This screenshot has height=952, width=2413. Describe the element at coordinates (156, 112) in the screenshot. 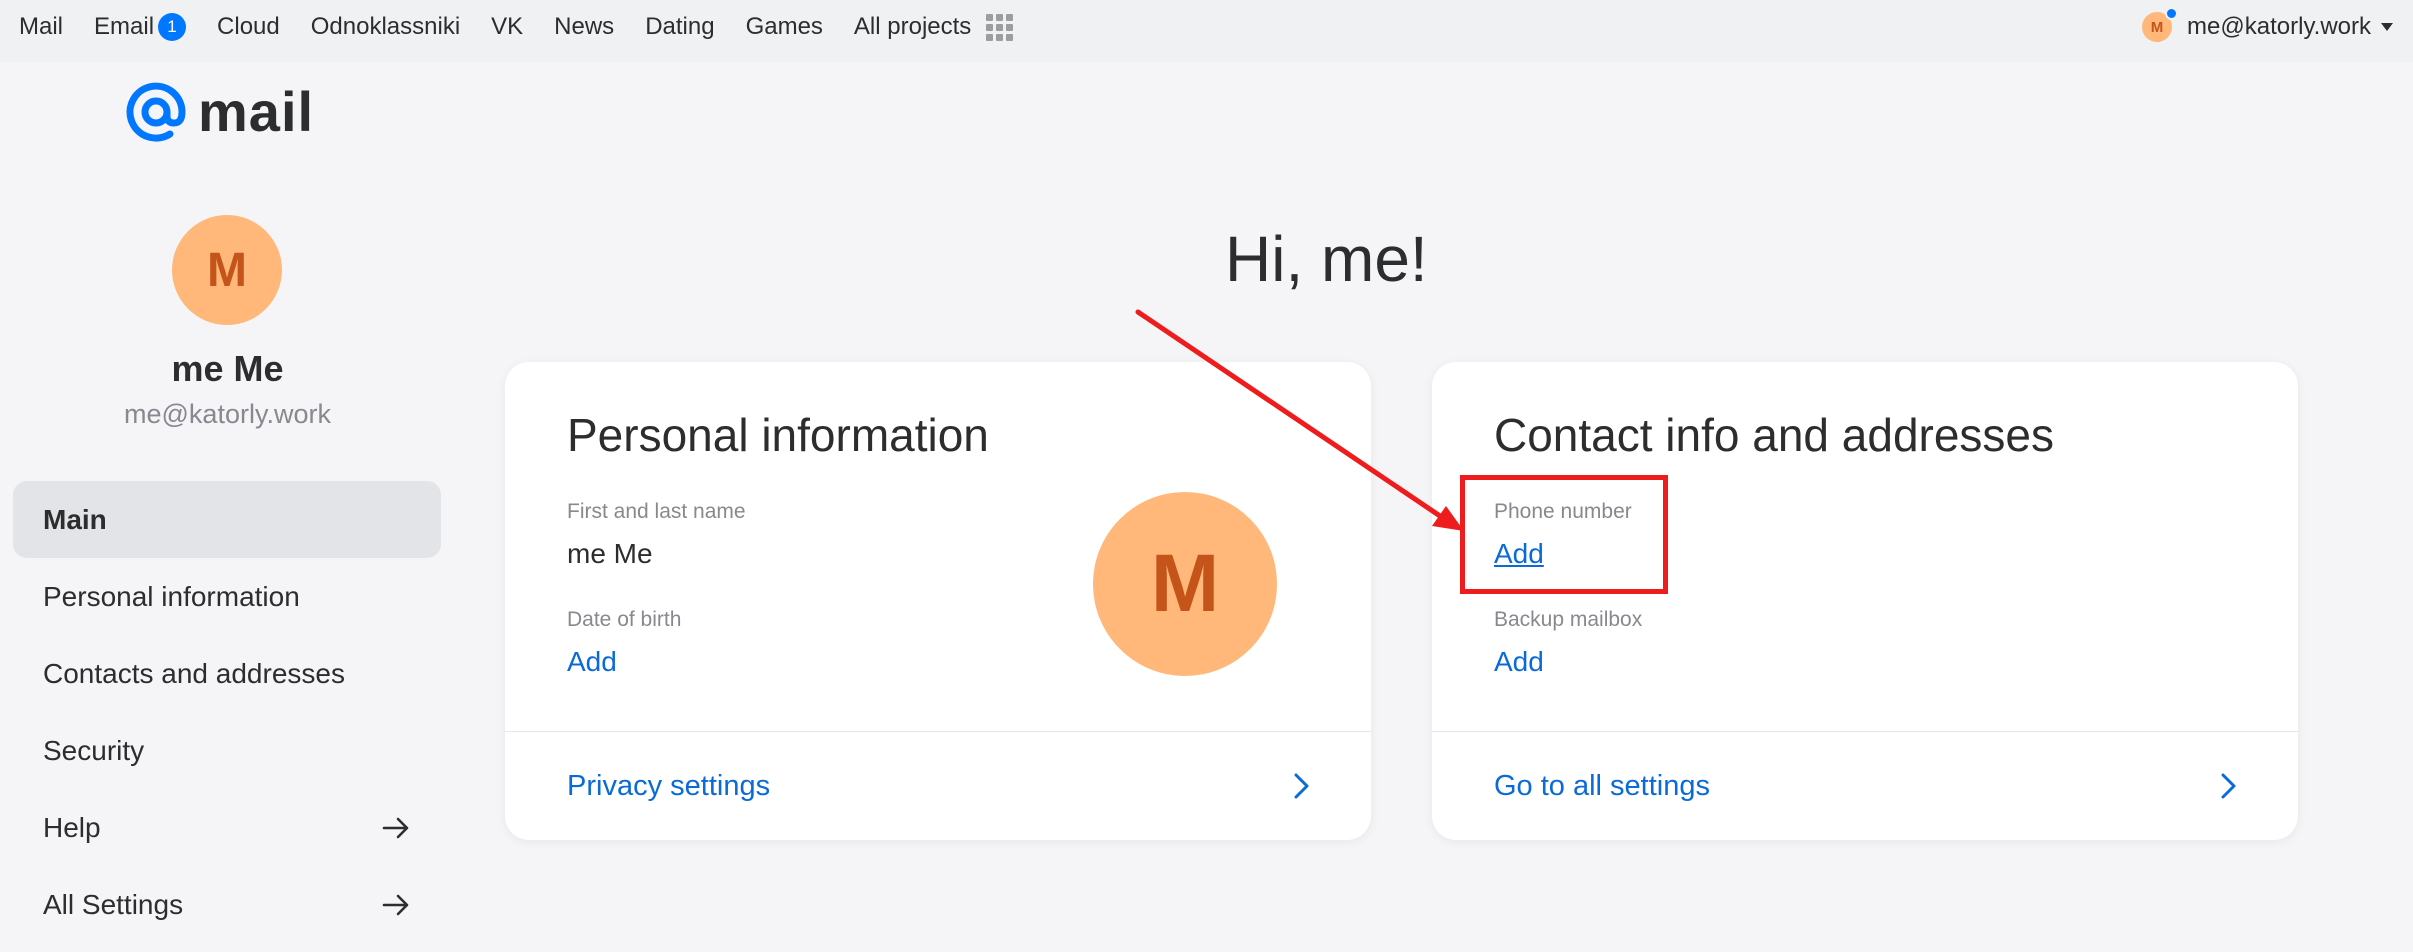

I see `at-sign-icon` at that location.